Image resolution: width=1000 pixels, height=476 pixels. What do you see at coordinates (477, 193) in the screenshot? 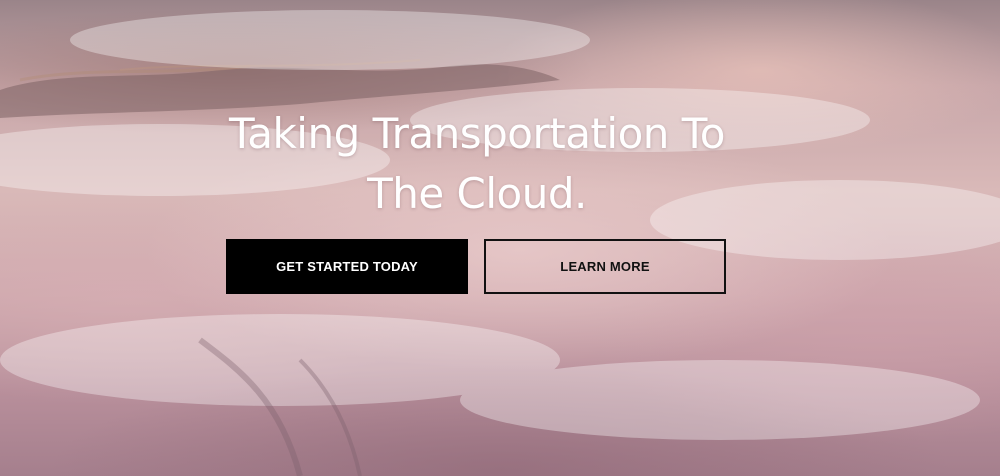
I see `headline-line-2: The Cloud.` at bounding box center [477, 193].